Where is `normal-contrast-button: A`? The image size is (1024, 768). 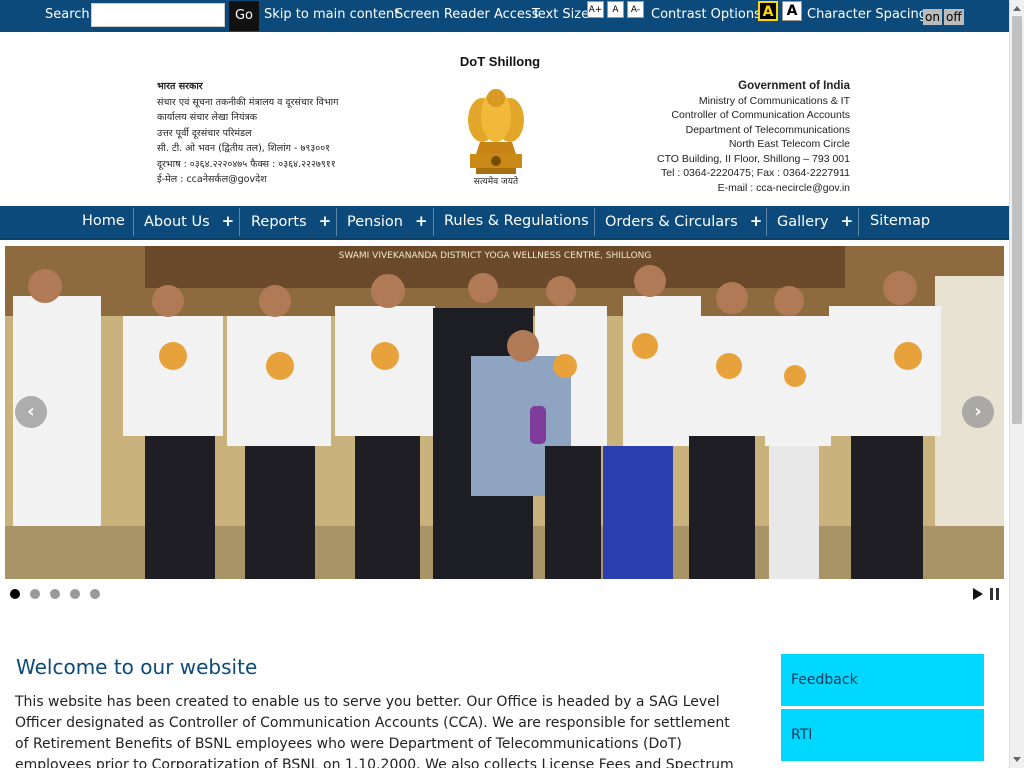
normal-contrast-button: A is located at coordinates (792, 11).